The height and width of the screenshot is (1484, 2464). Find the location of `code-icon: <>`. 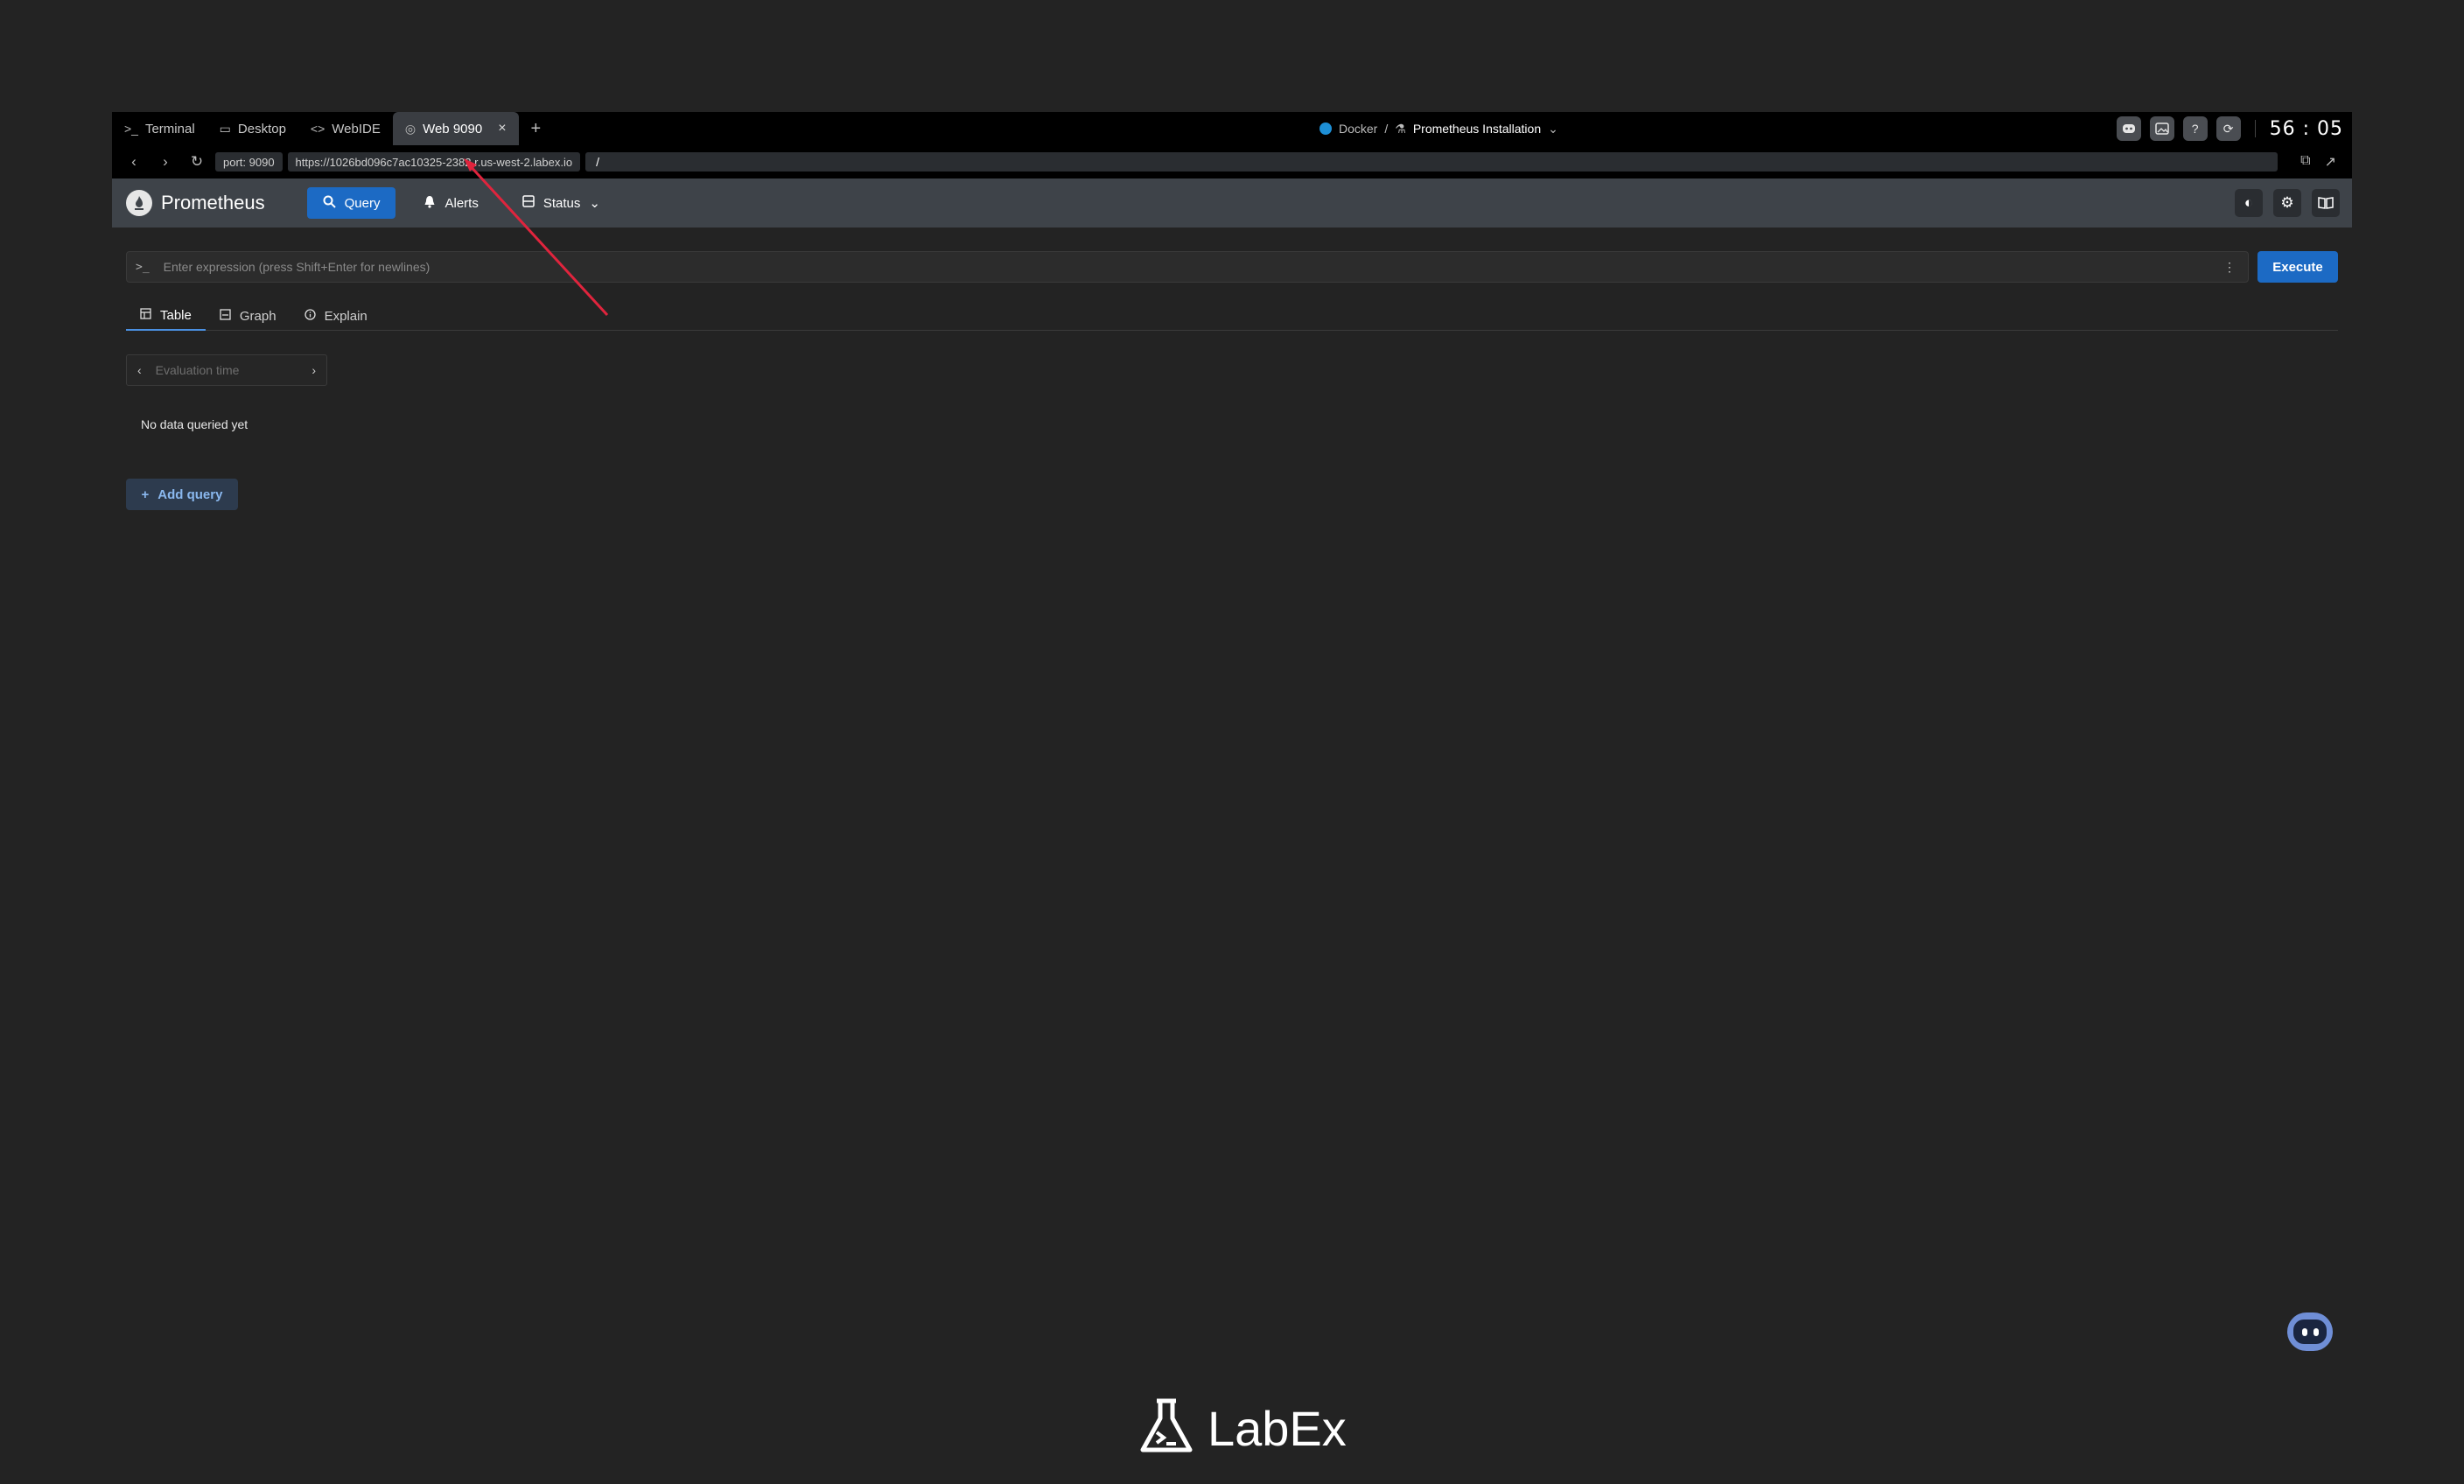

code-icon: <> is located at coordinates (318, 129).